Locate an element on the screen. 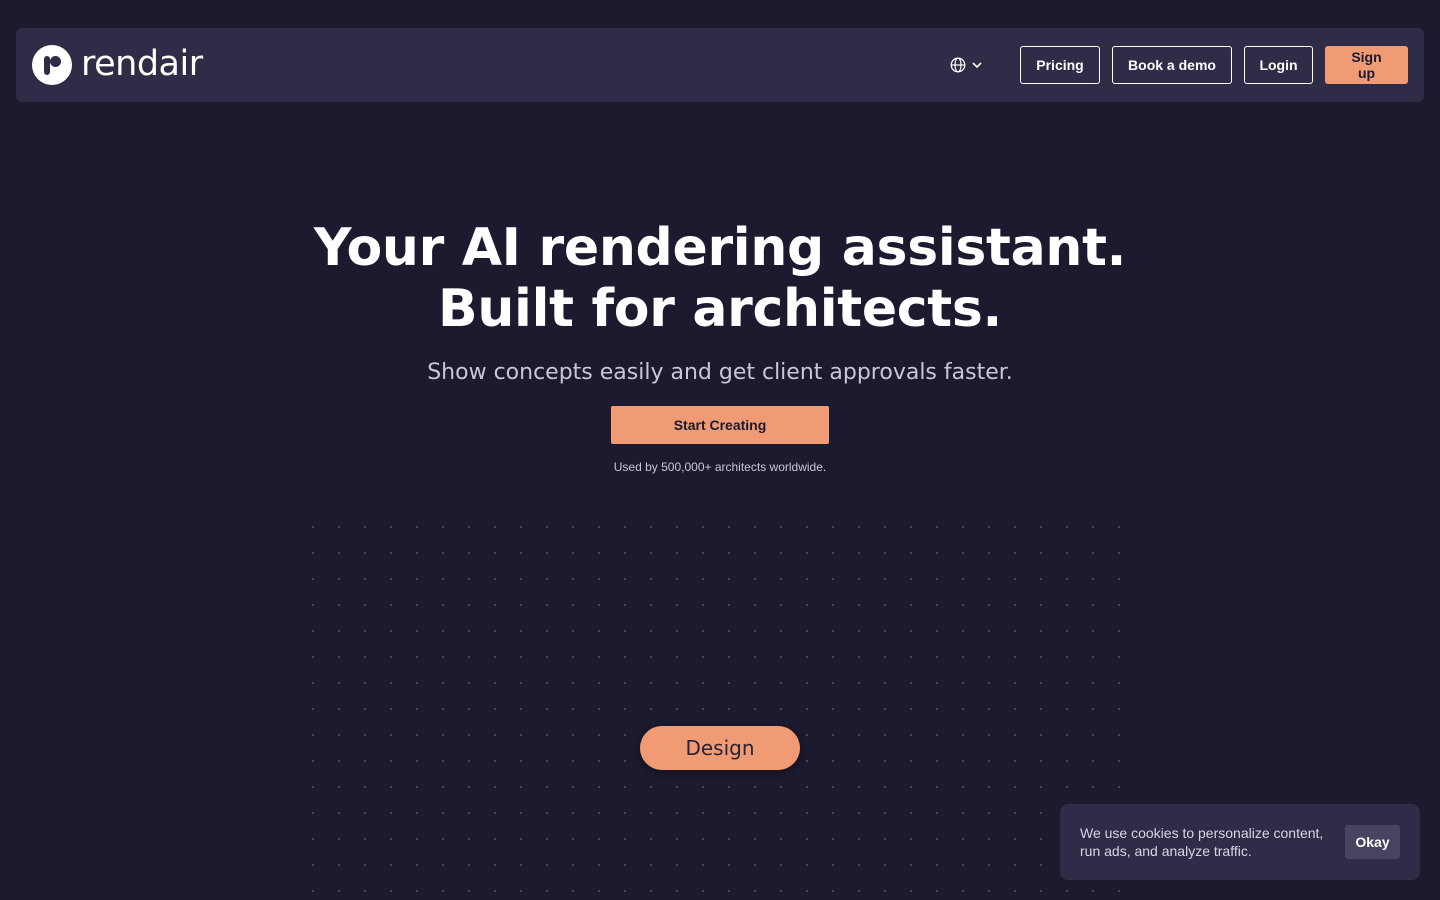 The width and height of the screenshot is (1440, 900). login-button: Login is located at coordinates (1278, 65).